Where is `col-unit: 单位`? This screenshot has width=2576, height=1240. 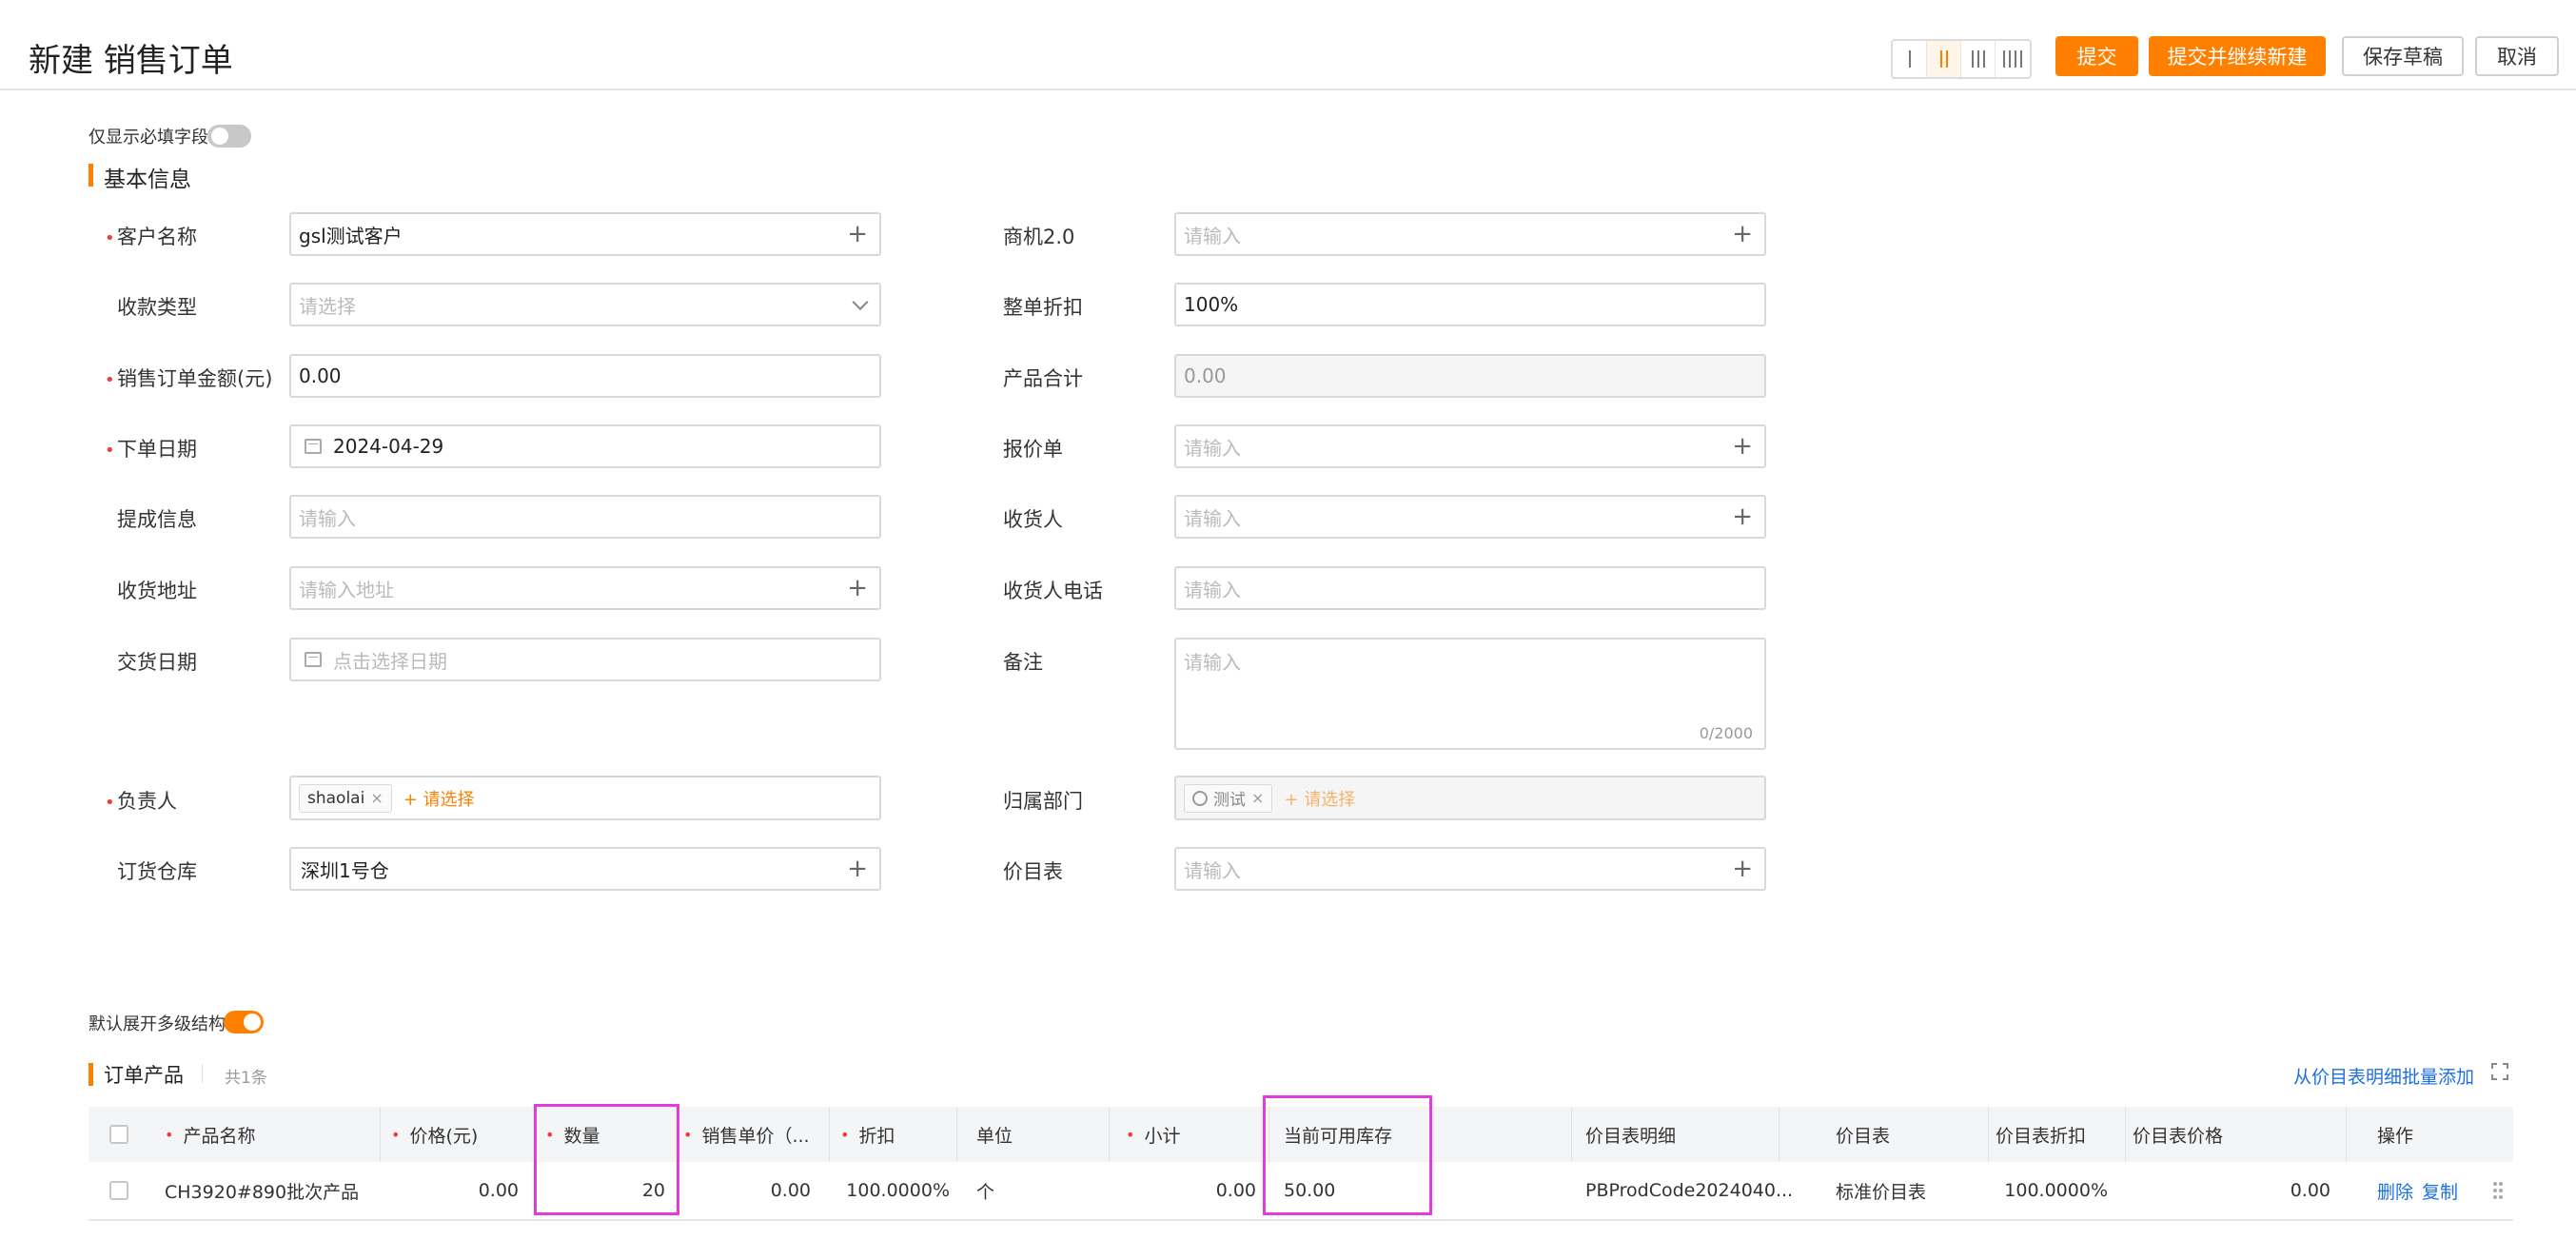
col-unit: 单位 is located at coordinates (994, 1134).